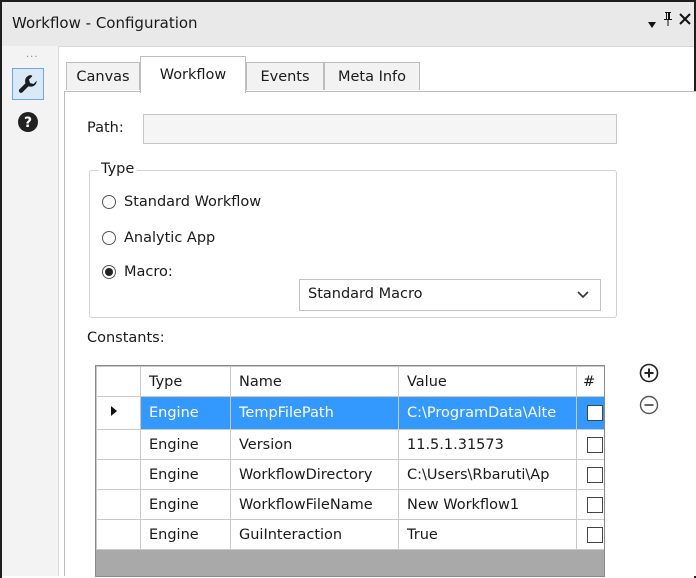  What do you see at coordinates (348, 24) in the screenshot?
I see `window-titlebar: Workflow - Configuration` at bounding box center [348, 24].